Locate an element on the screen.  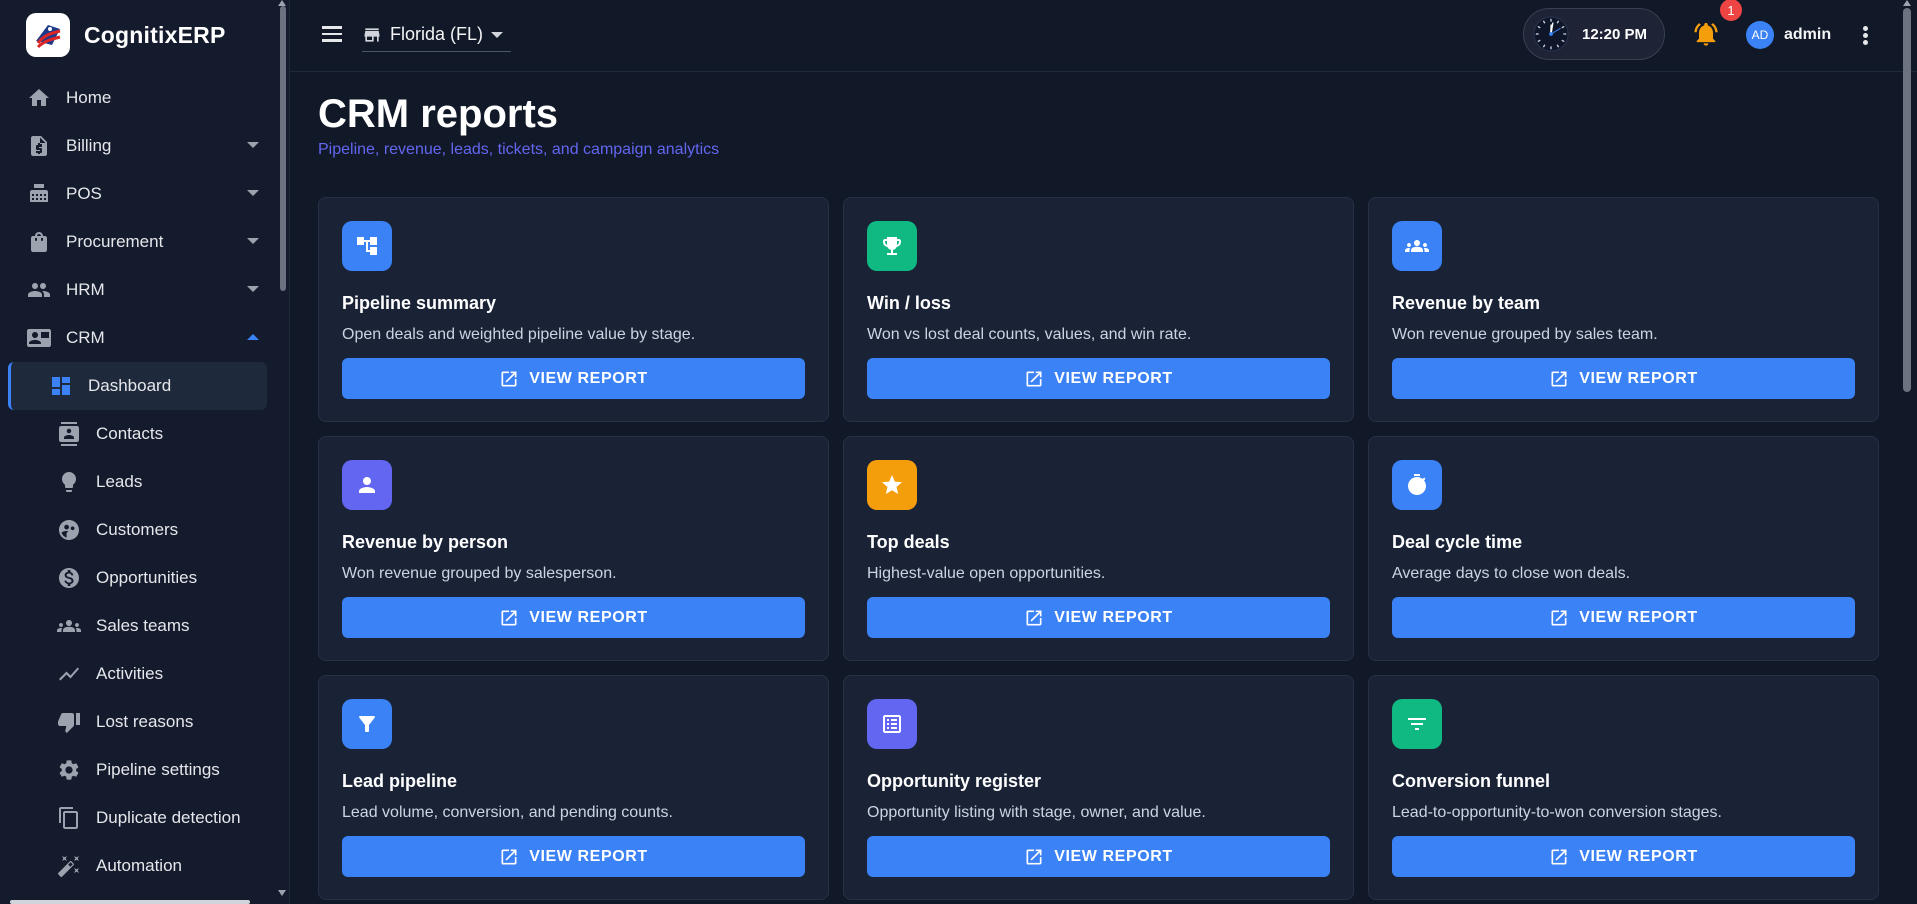
clock-time: 12:20 PM is located at coordinates (1615, 34).